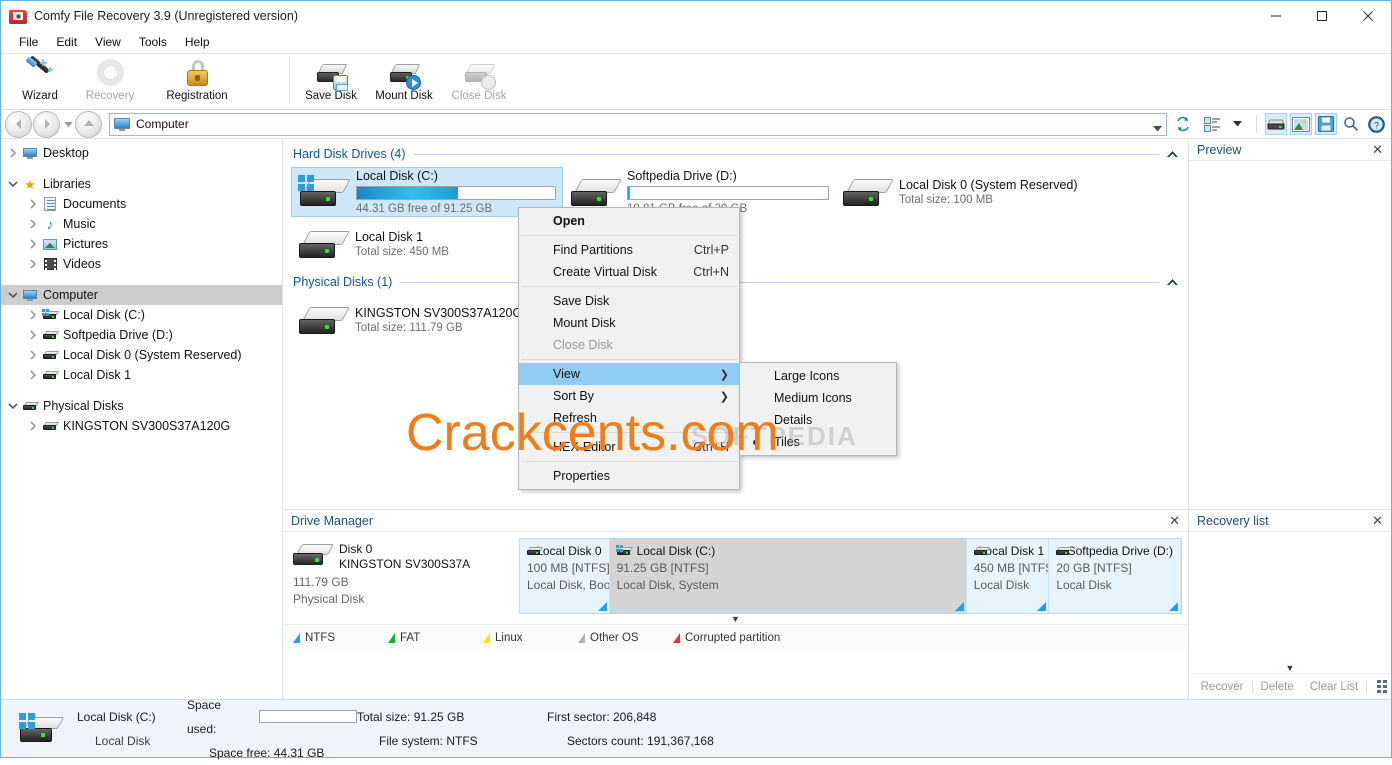 Image resolution: width=1392 pixels, height=765 pixels. Describe the element at coordinates (735, 619) in the screenshot. I see `panel-resize-handle: ▼` at that location.